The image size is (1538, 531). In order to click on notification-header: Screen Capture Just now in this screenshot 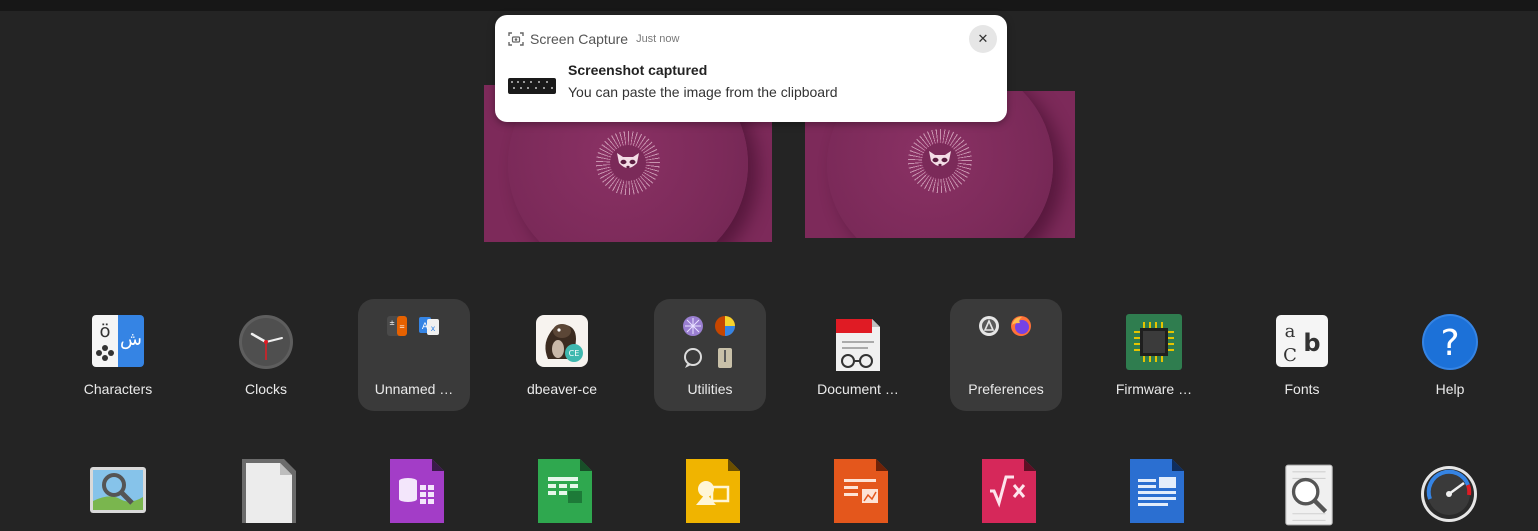, I will do `click(593, 39)`.